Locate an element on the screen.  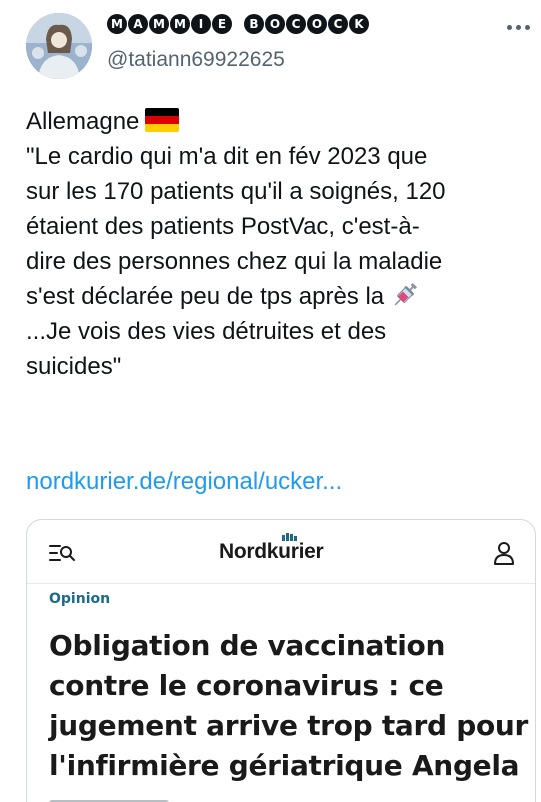
display-name-letter is located at coordinates (238, 24).